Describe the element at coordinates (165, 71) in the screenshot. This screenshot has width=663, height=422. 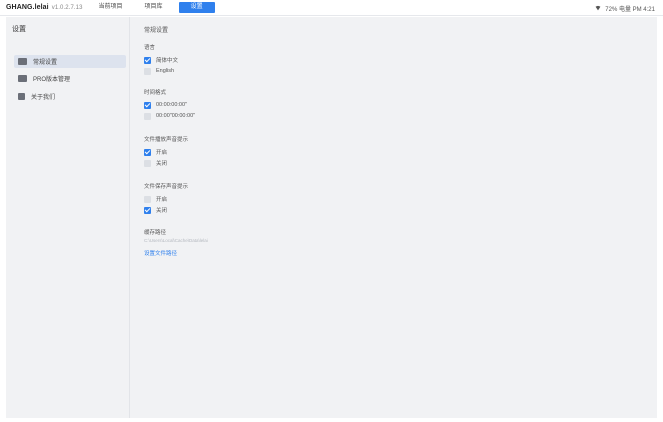
I see `option-label: English` at that location.